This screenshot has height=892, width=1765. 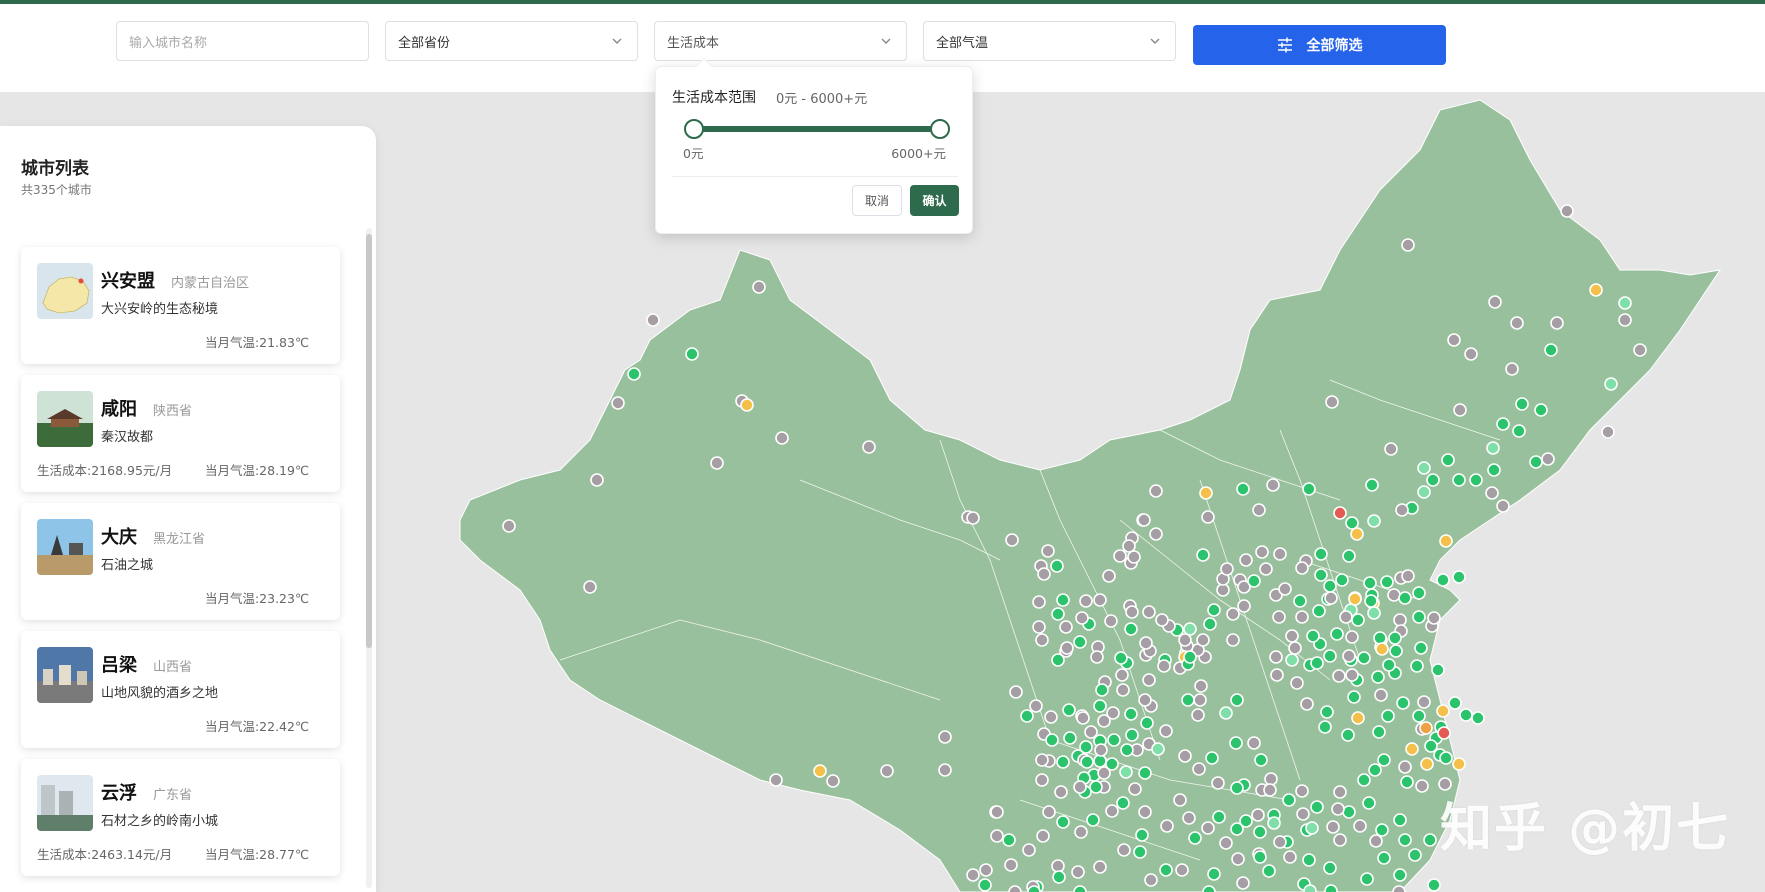 I want to click on city-card: 兴安盟 内蒙古自治区 大兴安岭的生态秘境 当月气温:21.83℃, so click(x=180, y=305).